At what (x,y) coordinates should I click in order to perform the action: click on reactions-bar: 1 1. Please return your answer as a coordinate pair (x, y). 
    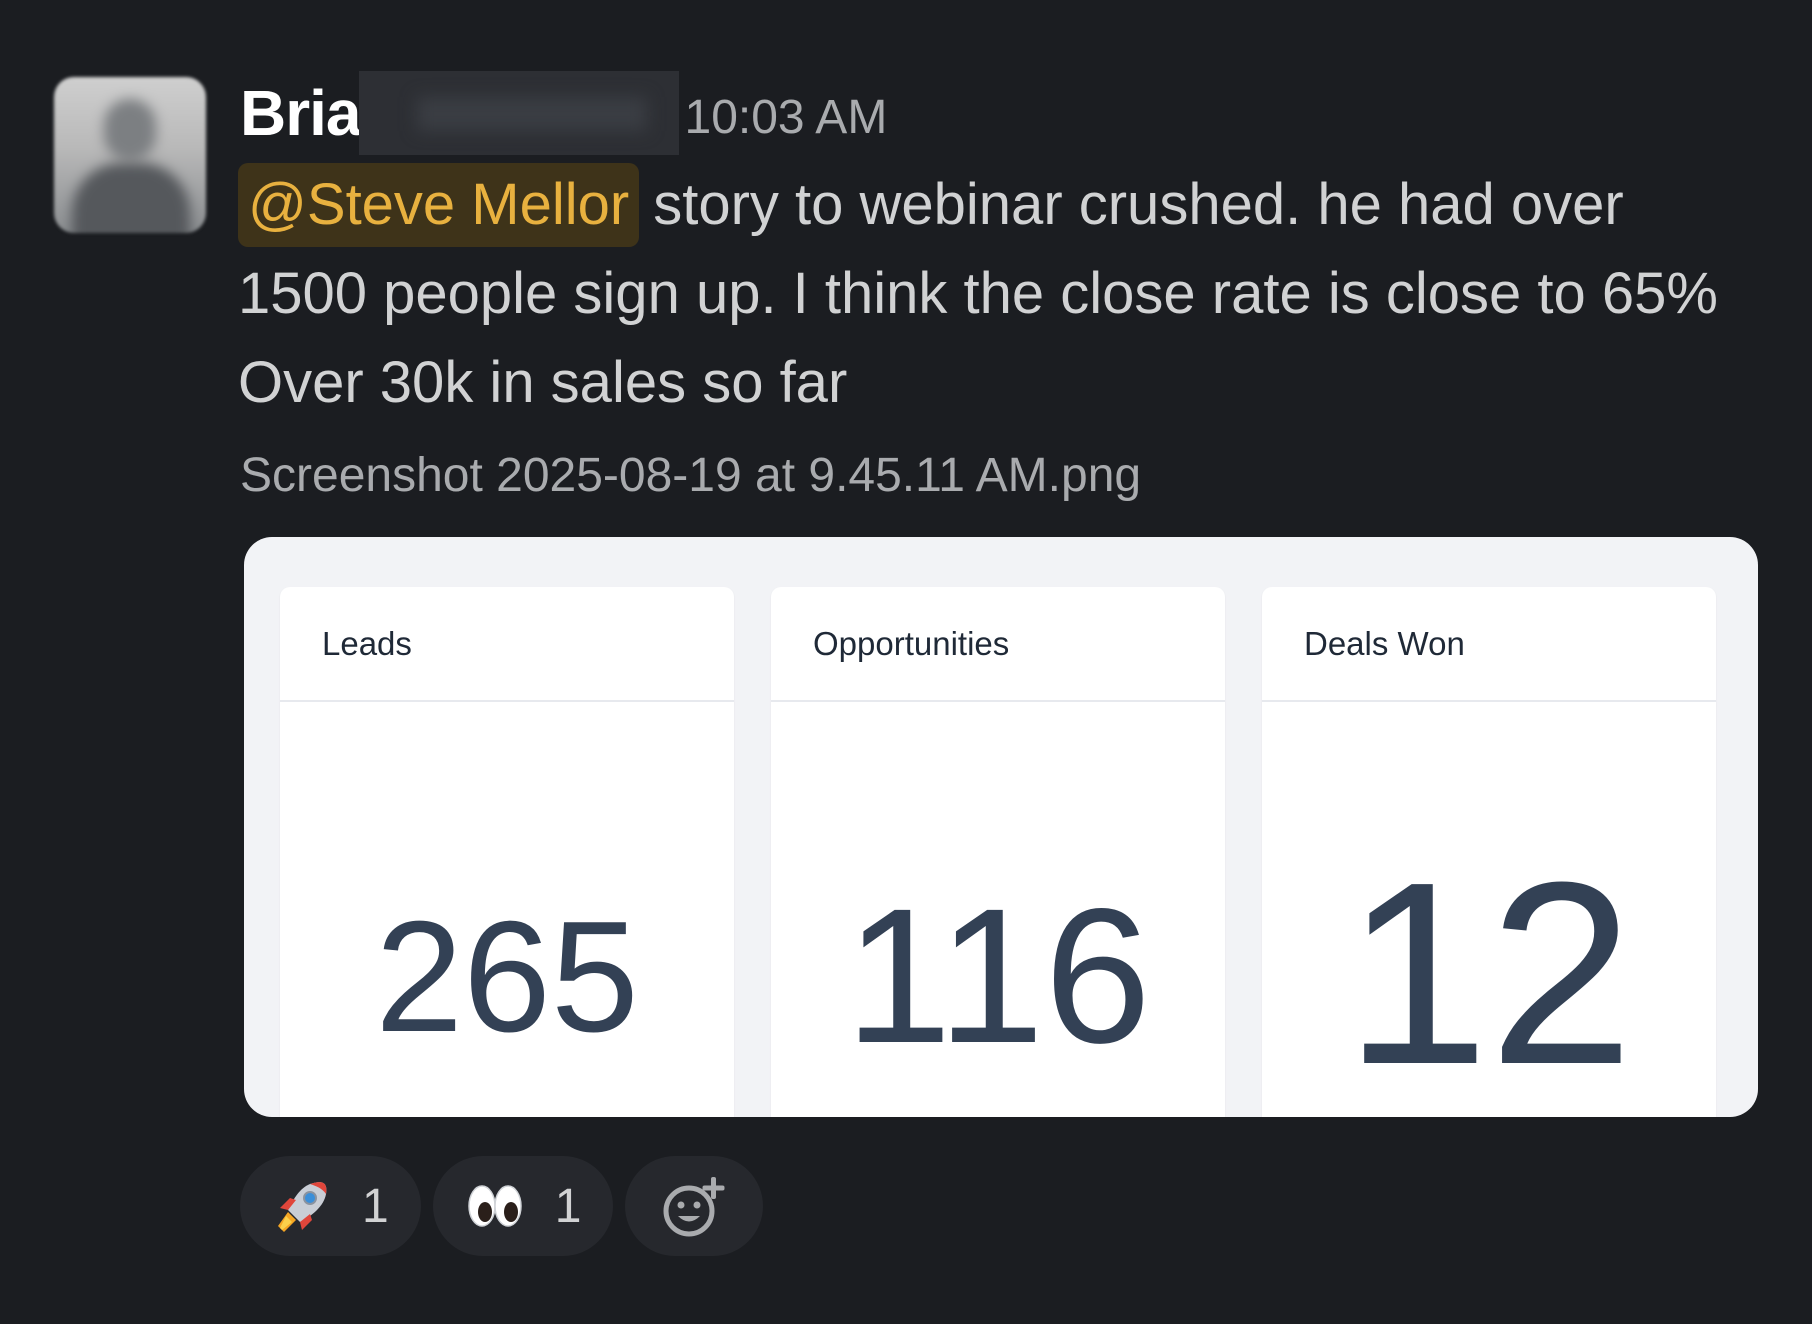
    Looking at the image, I should click on (502, 1206).